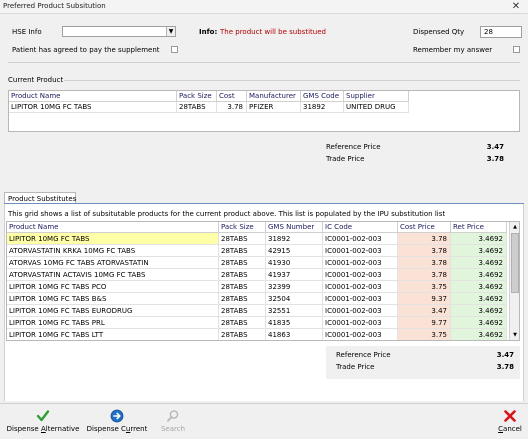 The height and width of the screenshot is (439, 528). I want to click on cell-gms-code: 31892, so click(322, 107).